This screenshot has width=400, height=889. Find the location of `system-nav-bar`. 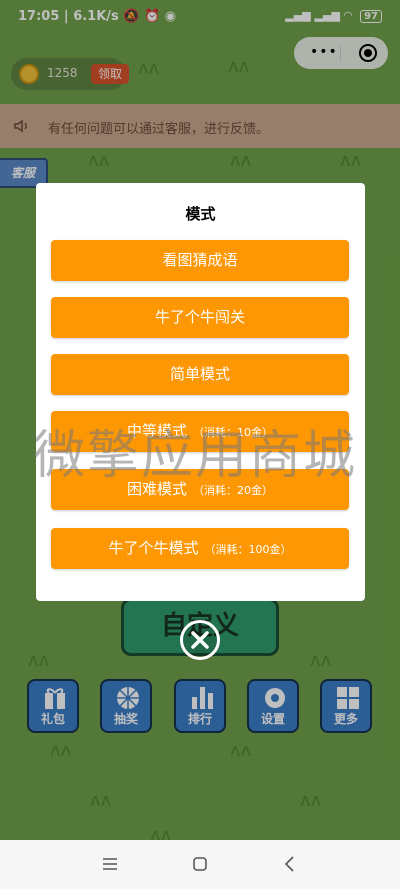

system-nav-bar is located at coordinates (200, 864).